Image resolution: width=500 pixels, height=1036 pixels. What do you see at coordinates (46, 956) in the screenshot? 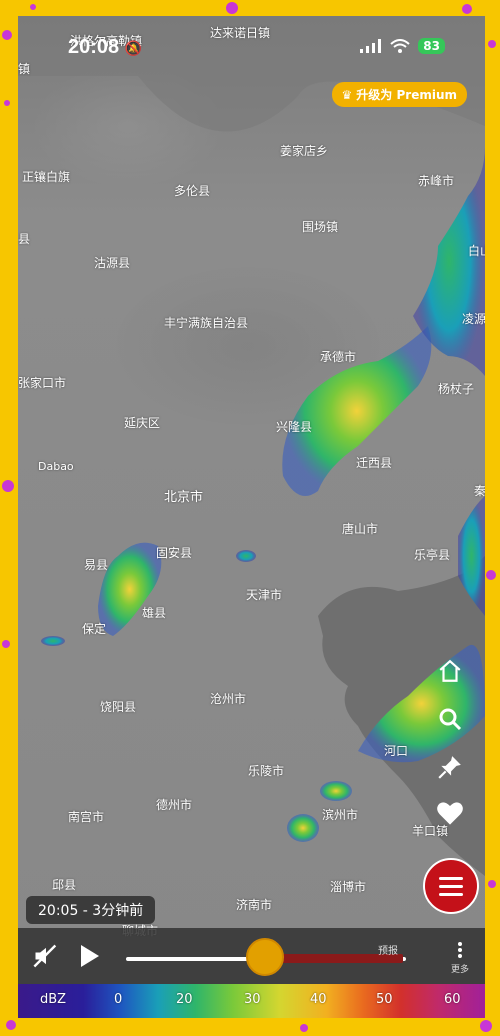
I see `mute-icon` at bounding box center [46, 956].